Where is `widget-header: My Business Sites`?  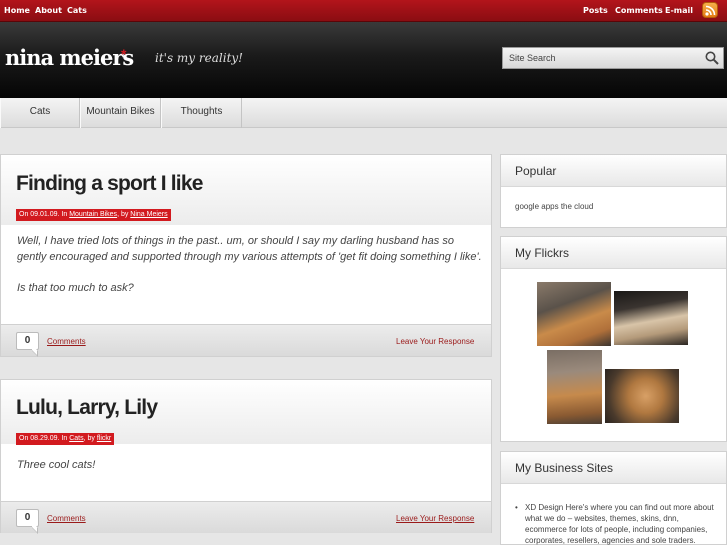 widget-header: My Business Sites is located at coordinates (613, 468).